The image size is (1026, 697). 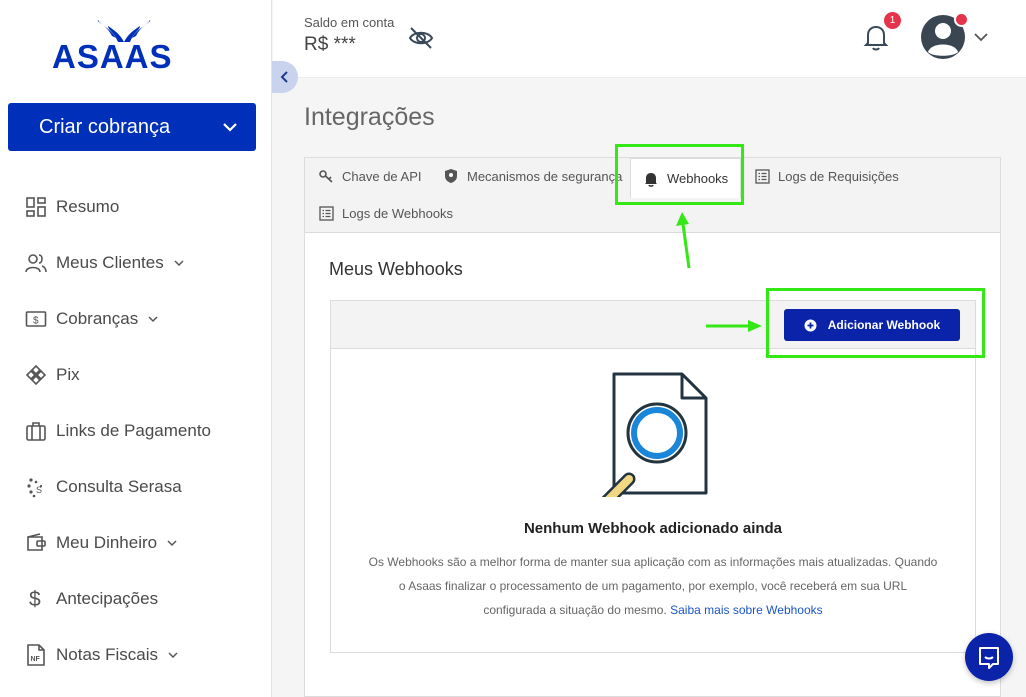 What do you see at coordinates (36, 207) in the screenshot?
I see `dashboard-grid-icon` at bounding box center [36, 207].